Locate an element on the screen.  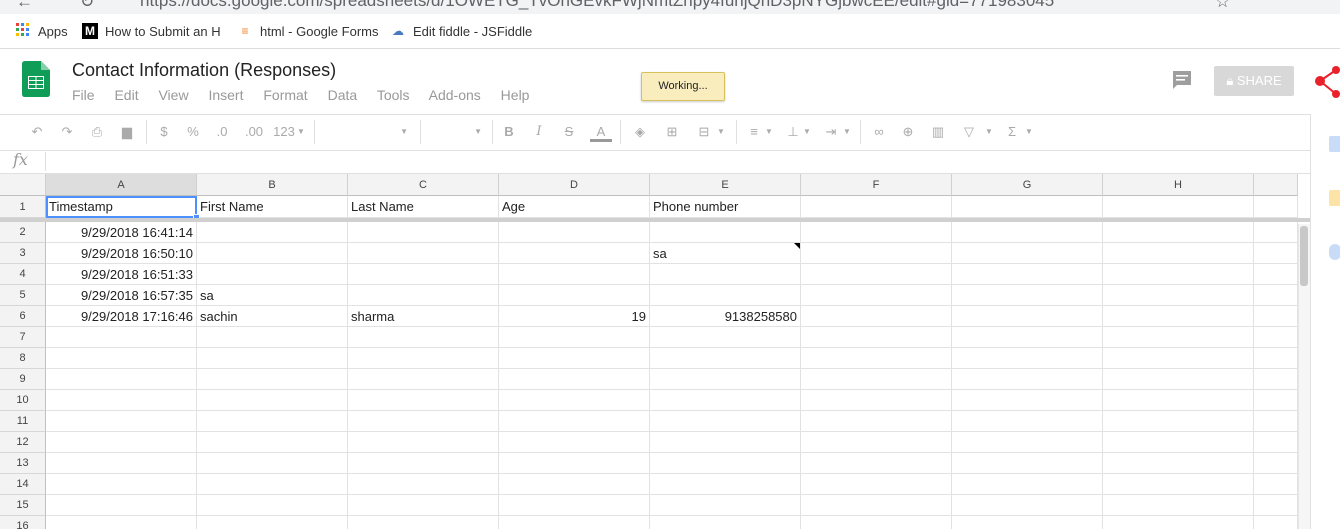
text-color-icon: A is located at coordinates (601, 131).